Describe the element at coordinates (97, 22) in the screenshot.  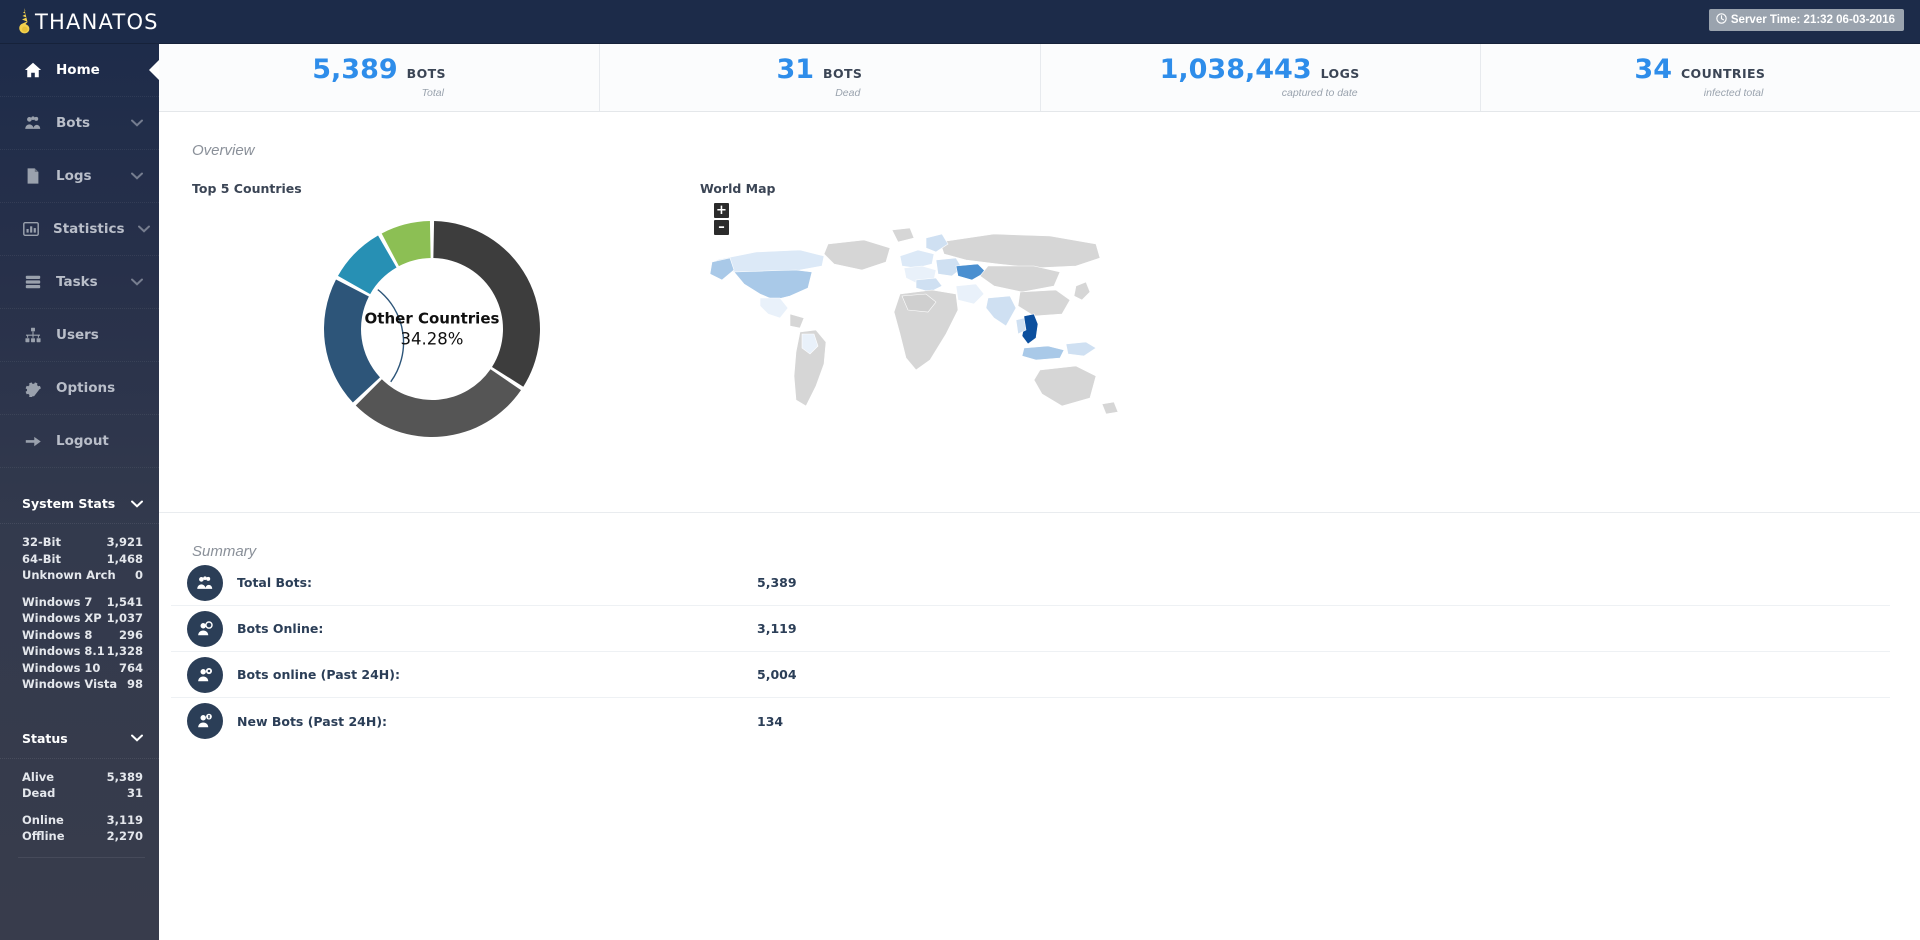
I see `brand-name: THANATOS` at that location.